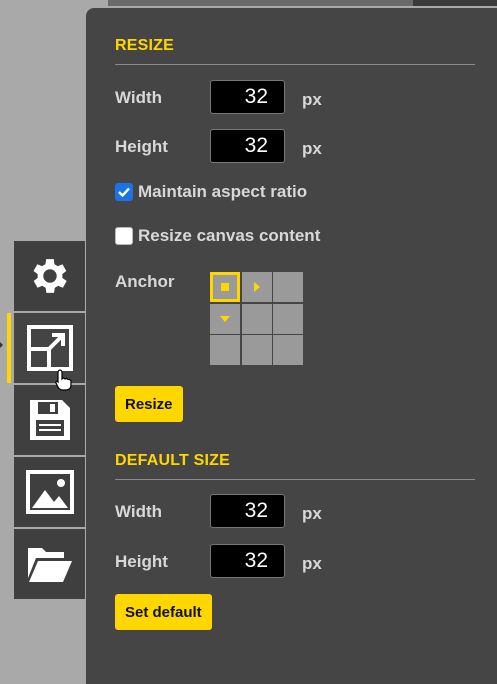 The width and height of the screenshot is (497, 684). I want to click on arrow-down-icon, so click(225, 318).